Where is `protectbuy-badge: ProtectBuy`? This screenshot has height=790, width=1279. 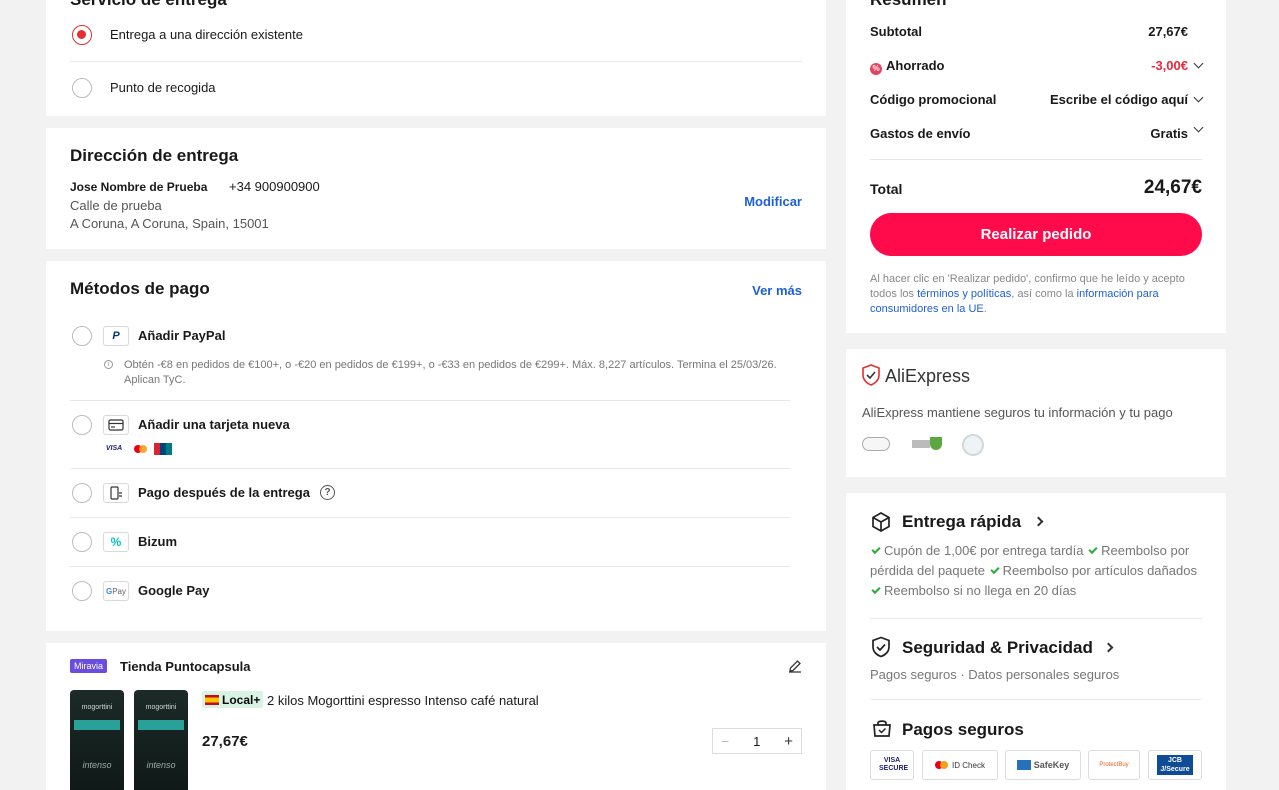
protectbuy-badge: ProtectBuy is located at coordinates (1114, 765).